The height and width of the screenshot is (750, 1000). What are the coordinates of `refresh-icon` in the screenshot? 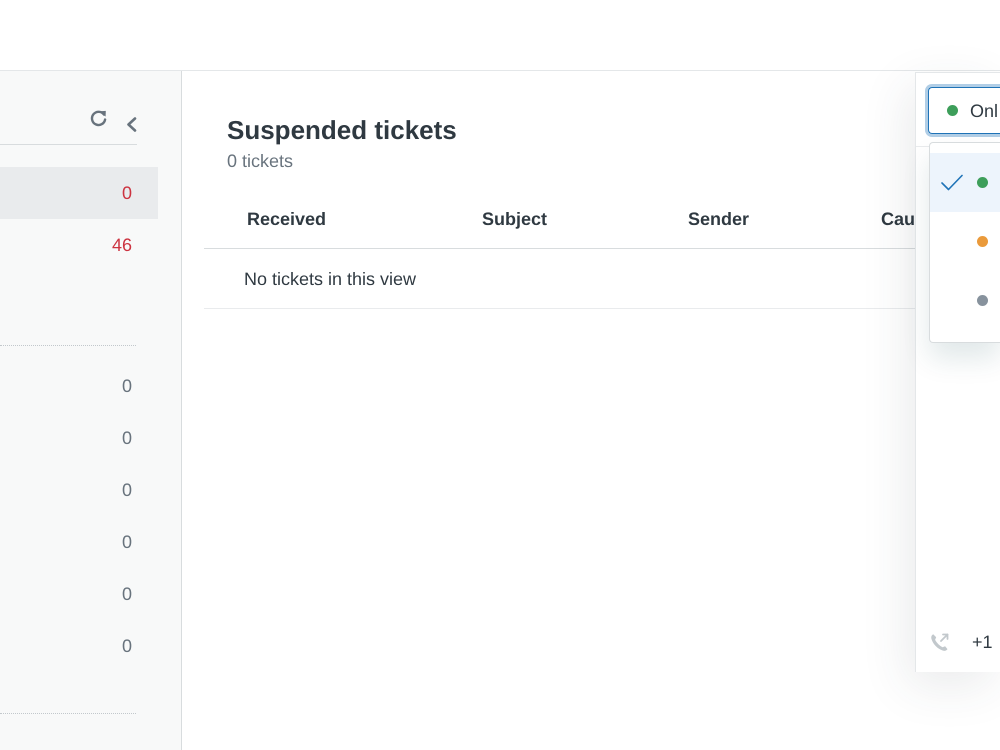 It's located at (98, 118).